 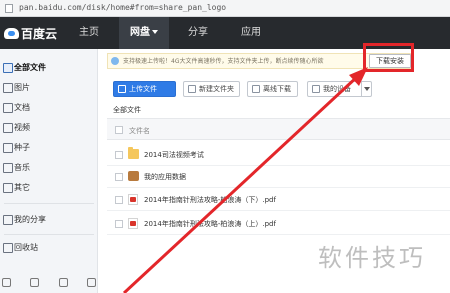 I want to click on trash-icon, so click(x=8, y=248).